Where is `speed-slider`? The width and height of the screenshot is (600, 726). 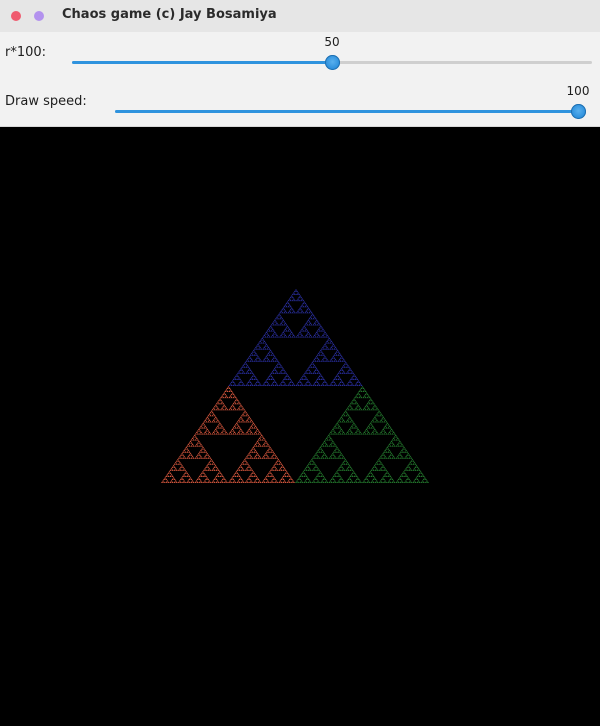
speed-slider is located at coordinates (350, 111).